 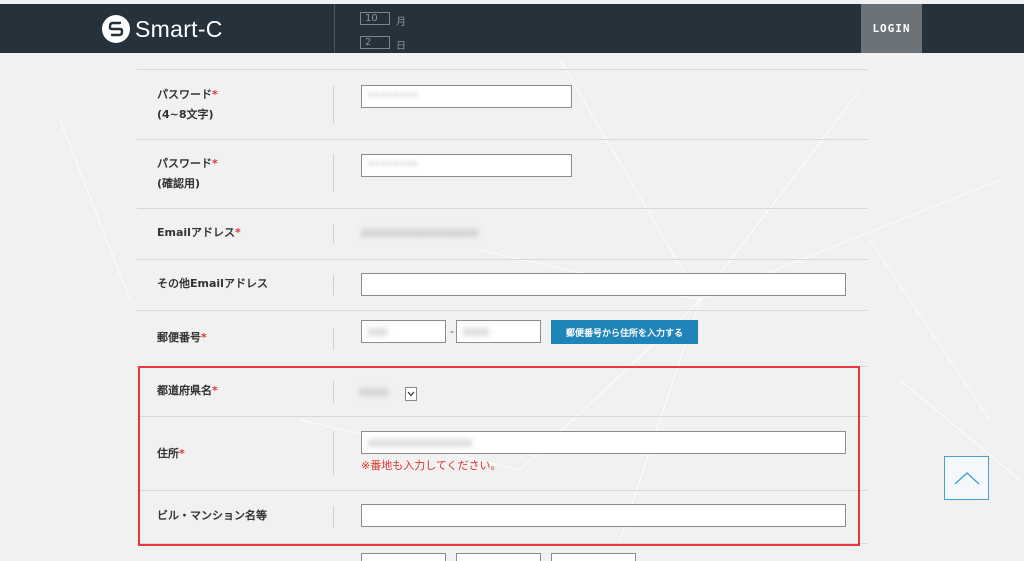 I want to click on month-unit: 月, so click(x=401, y=22).